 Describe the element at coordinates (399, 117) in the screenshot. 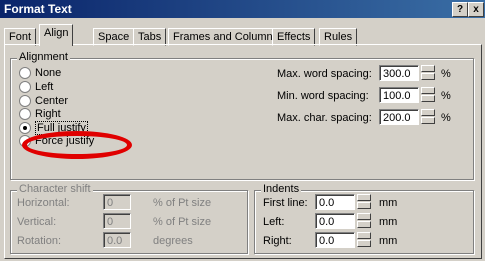

I see `max-char-spacing-input: 200.0` at that location.